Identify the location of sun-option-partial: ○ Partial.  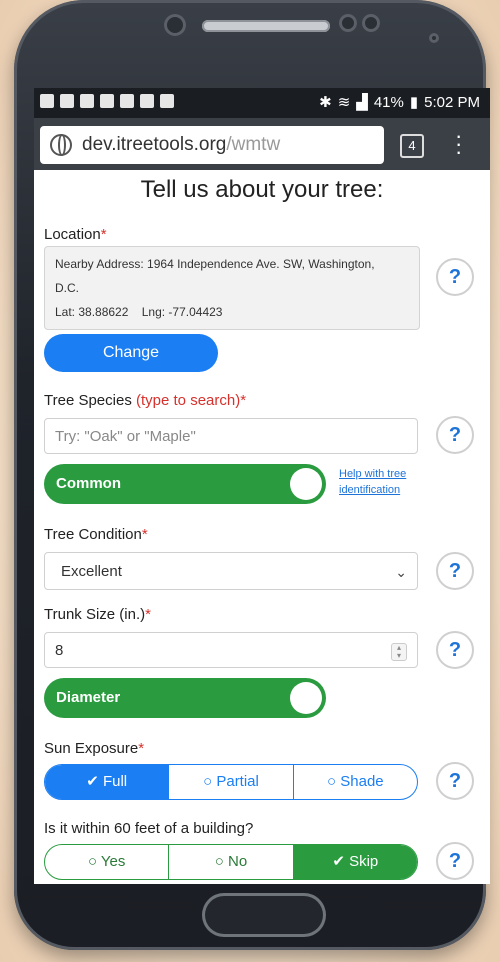
(230, 782).